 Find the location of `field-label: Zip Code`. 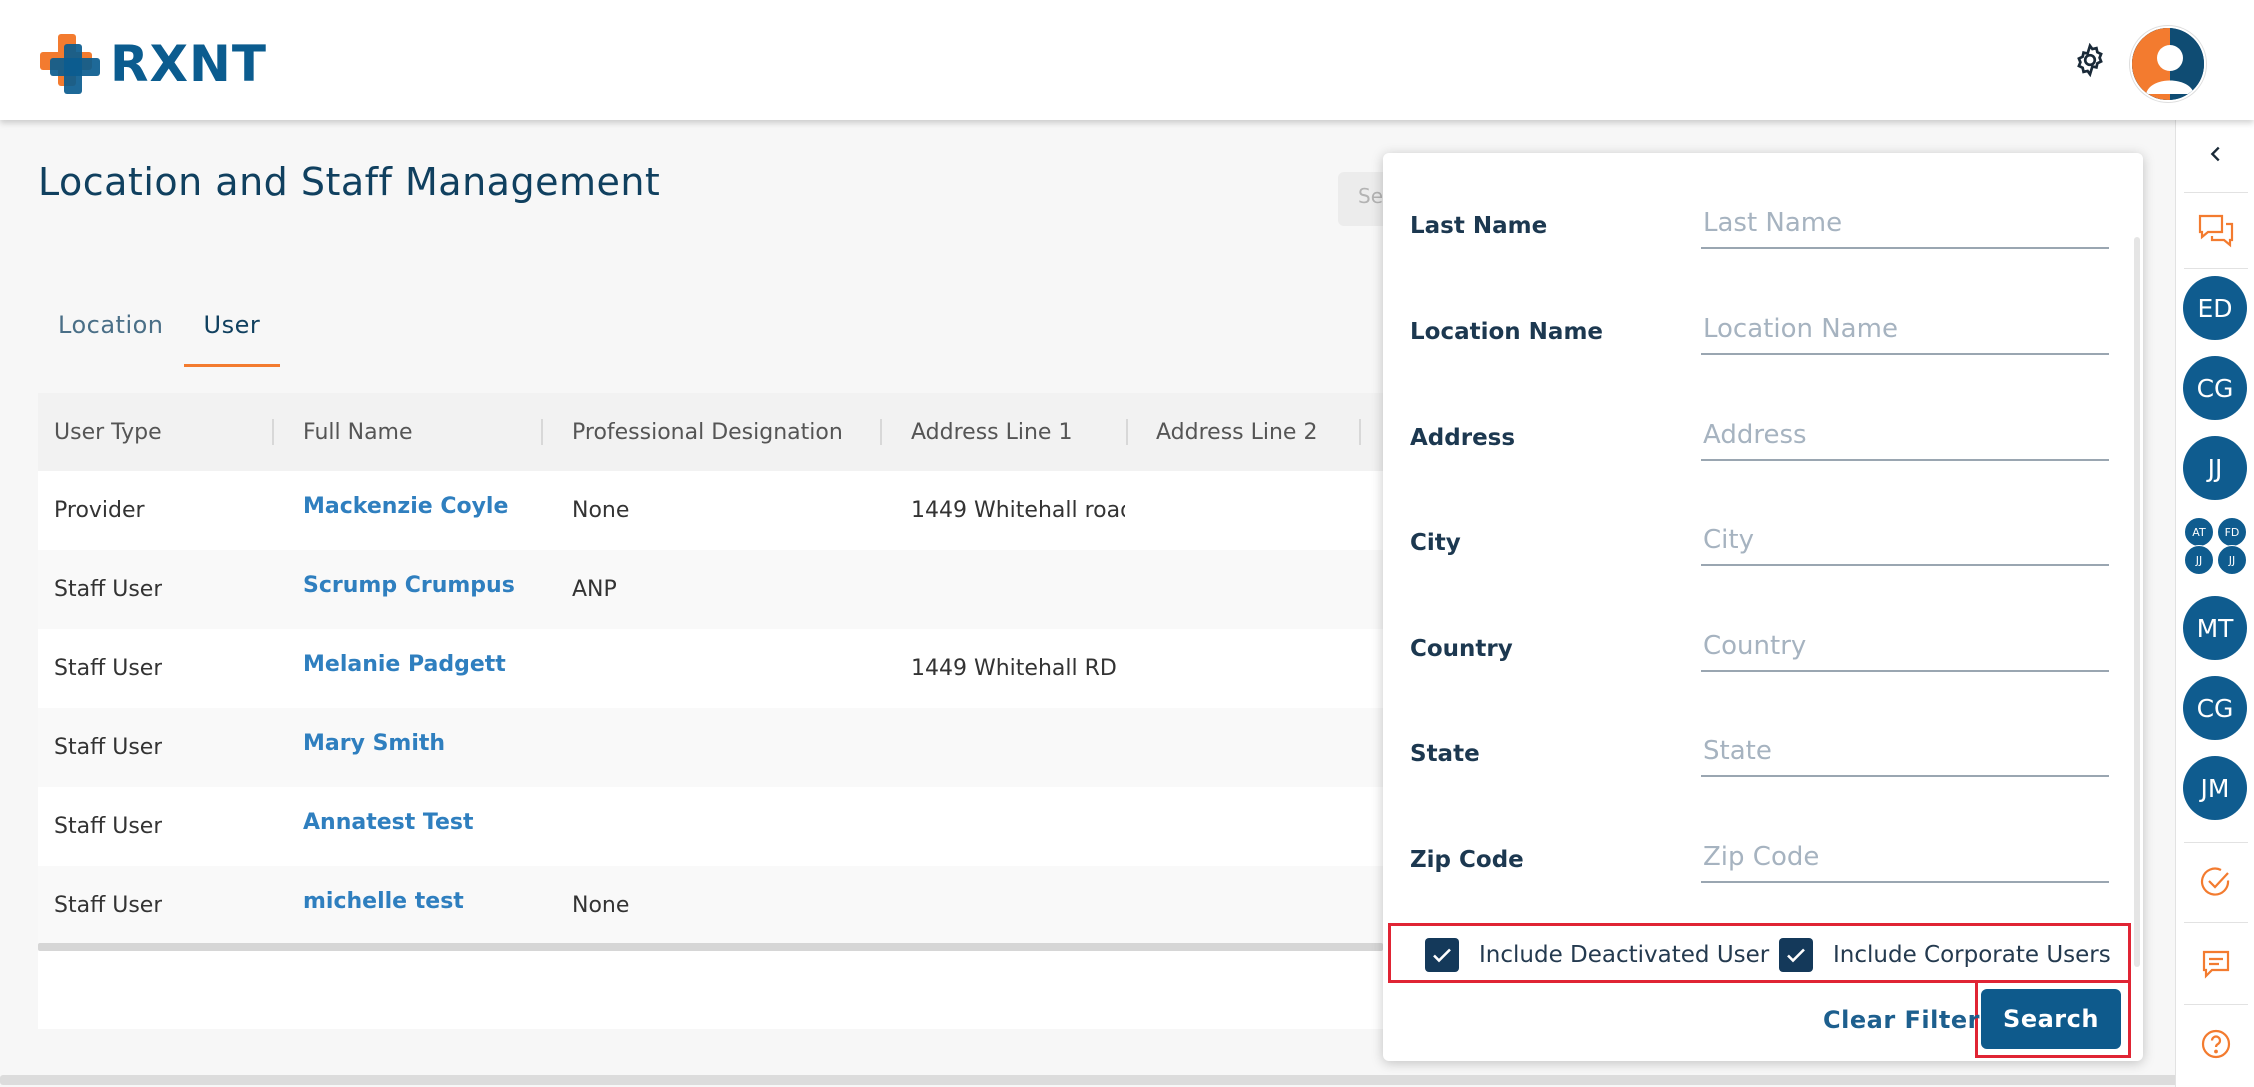

field-label: Zip Code is located at coordinates (1467, 860).